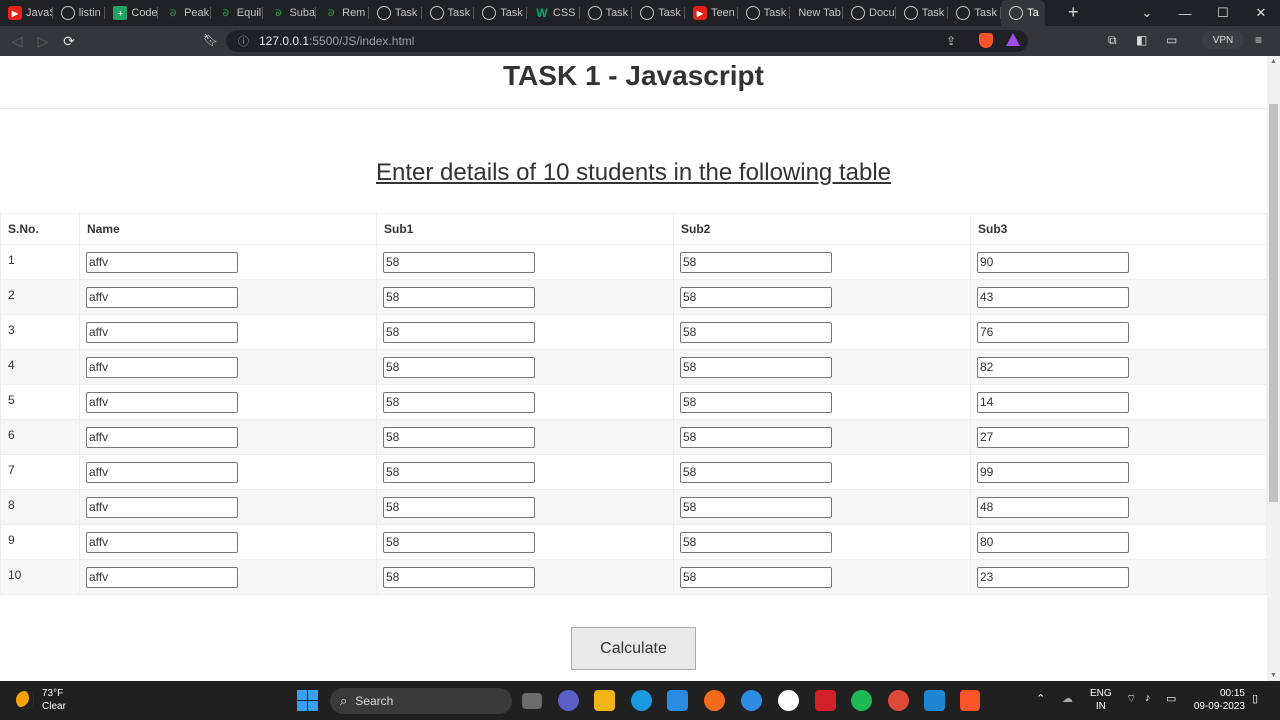 The height and width of the screenshot is (720, 1280). I want to click on forward-button: ▷, so click(43, 41).